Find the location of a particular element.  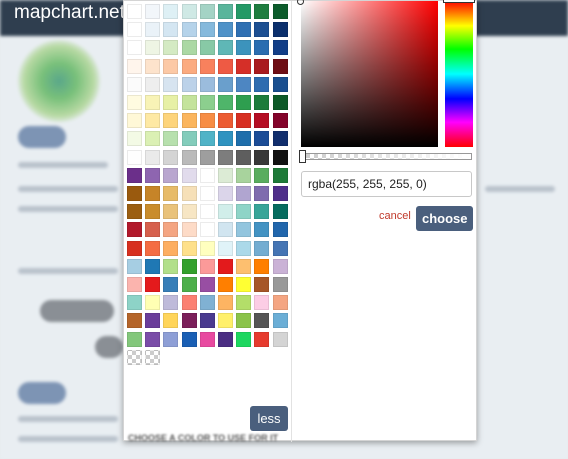

saturation-value-area is located at coordinates (369, 74).